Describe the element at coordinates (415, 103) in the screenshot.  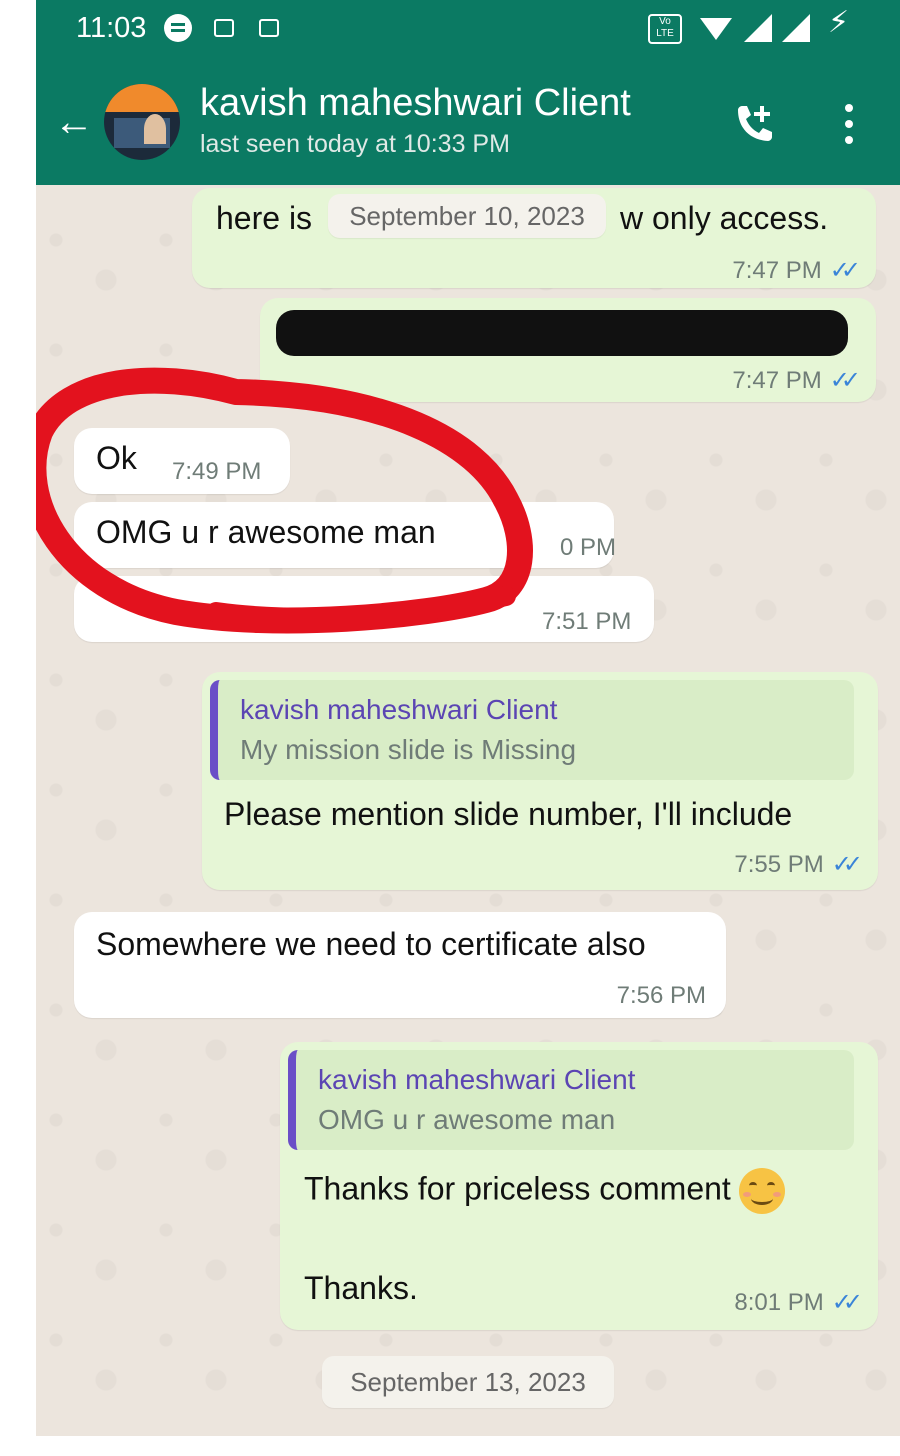
I see `contact-name: kavish maheshwari Client` at that location.